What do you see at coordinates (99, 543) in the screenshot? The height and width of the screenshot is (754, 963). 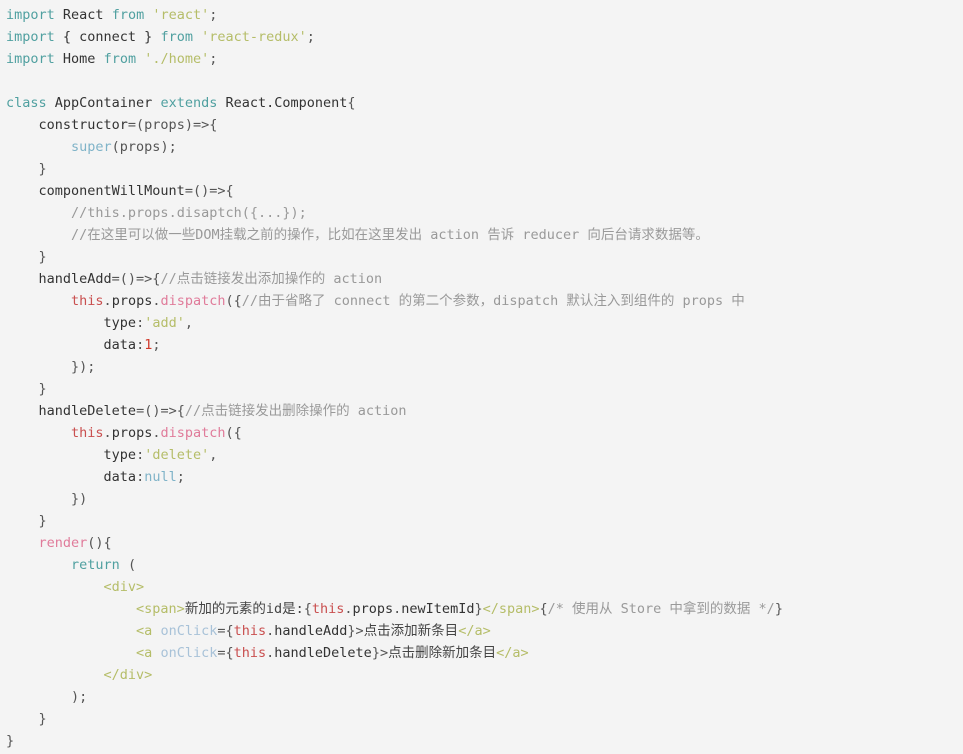 I see `code-token-punct: (){` at bounding box center [99, 543].